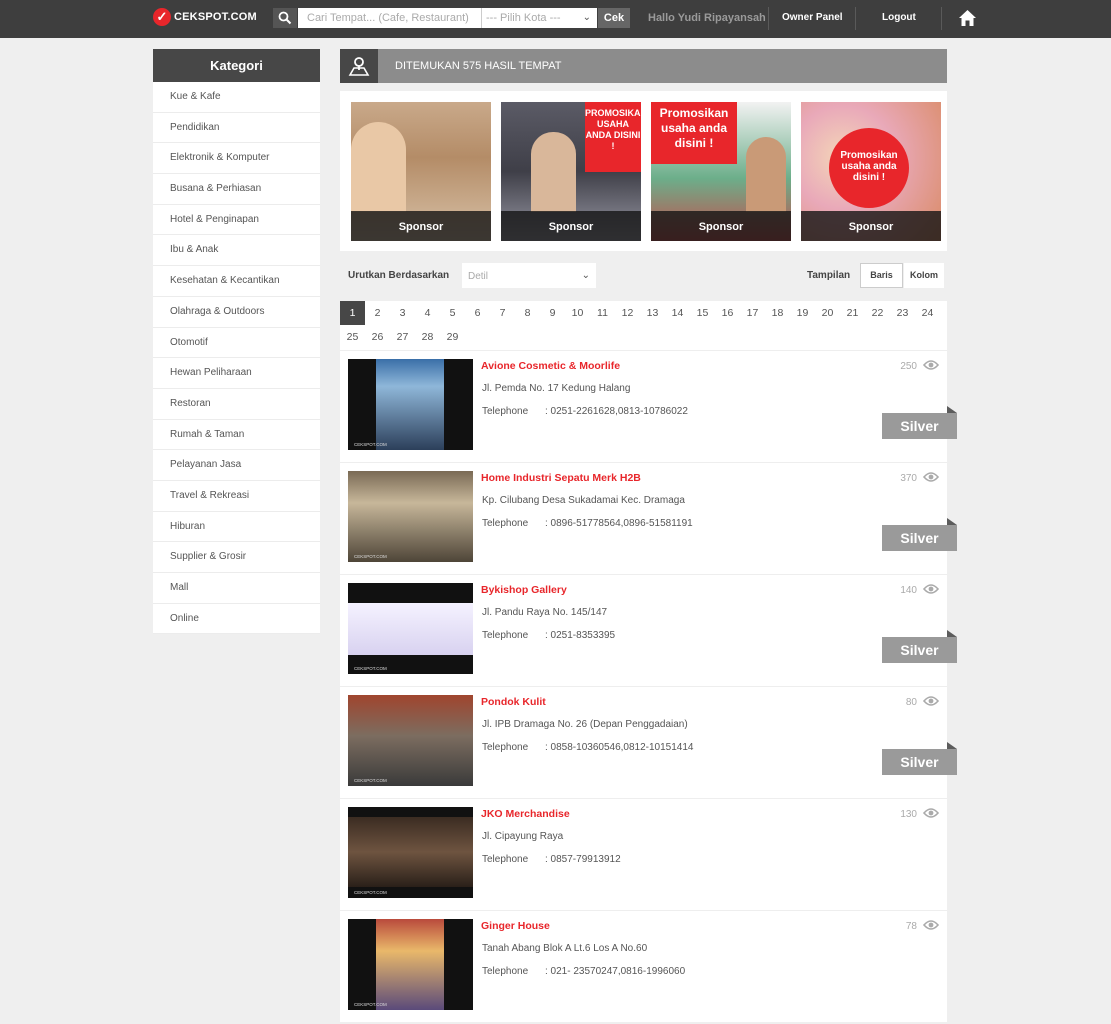 The height and width of the screenshot is (1024, 1111). What do you see at coordinates (677, 313) in the screenshot?
I see `page-link-14: 14` at bounding box center [677, 313].